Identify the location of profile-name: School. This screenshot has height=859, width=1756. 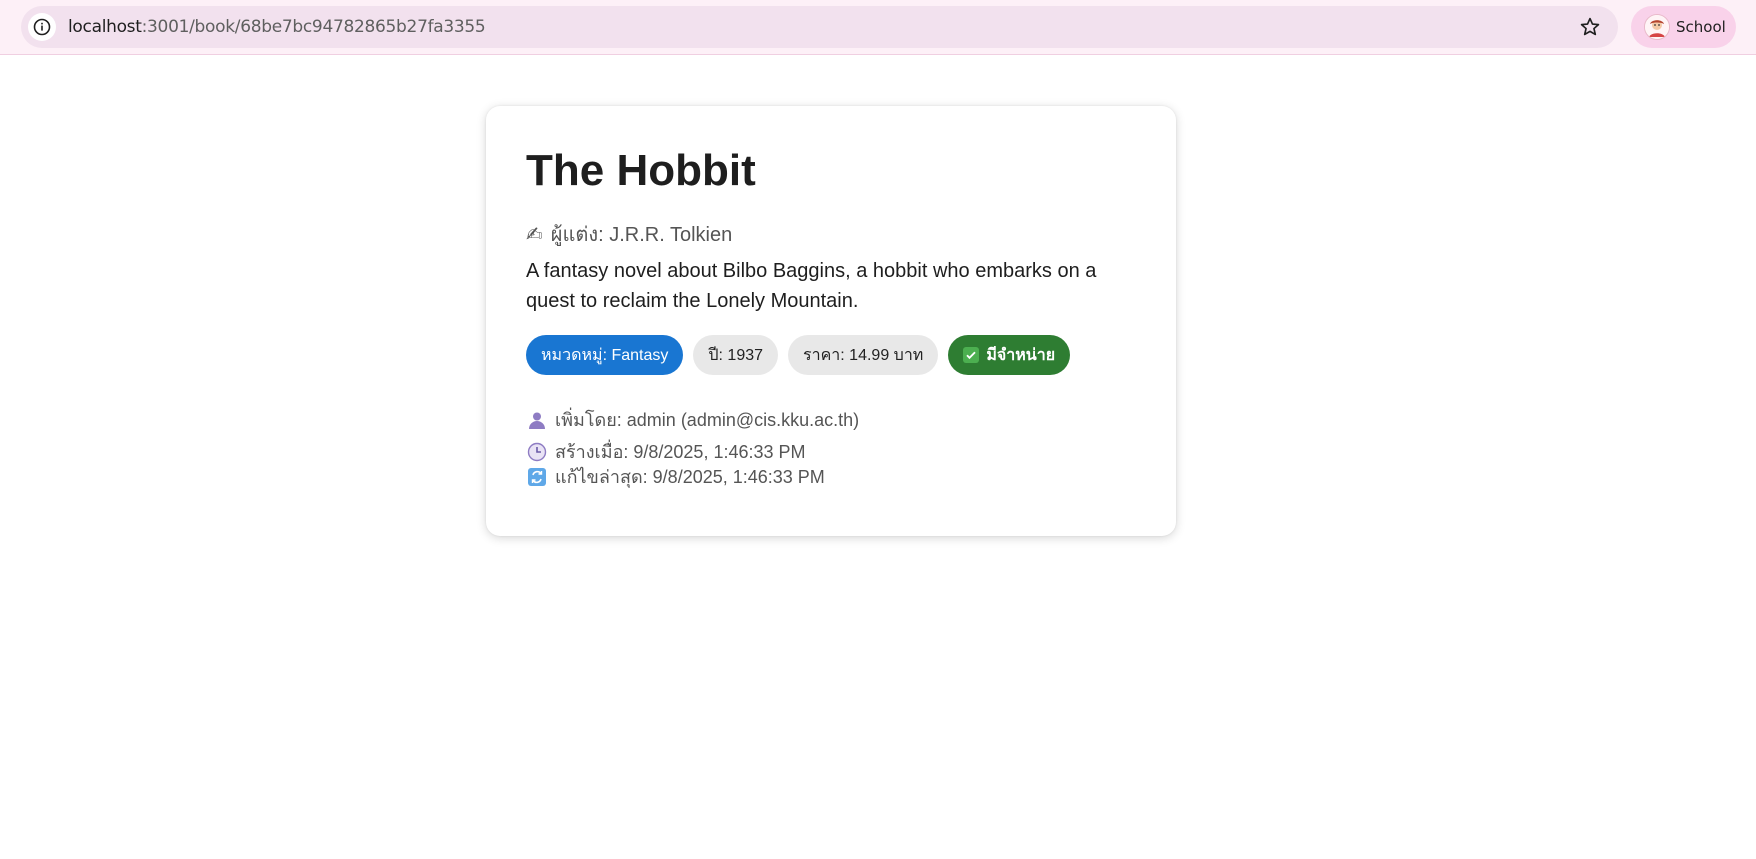
(1701, 27).